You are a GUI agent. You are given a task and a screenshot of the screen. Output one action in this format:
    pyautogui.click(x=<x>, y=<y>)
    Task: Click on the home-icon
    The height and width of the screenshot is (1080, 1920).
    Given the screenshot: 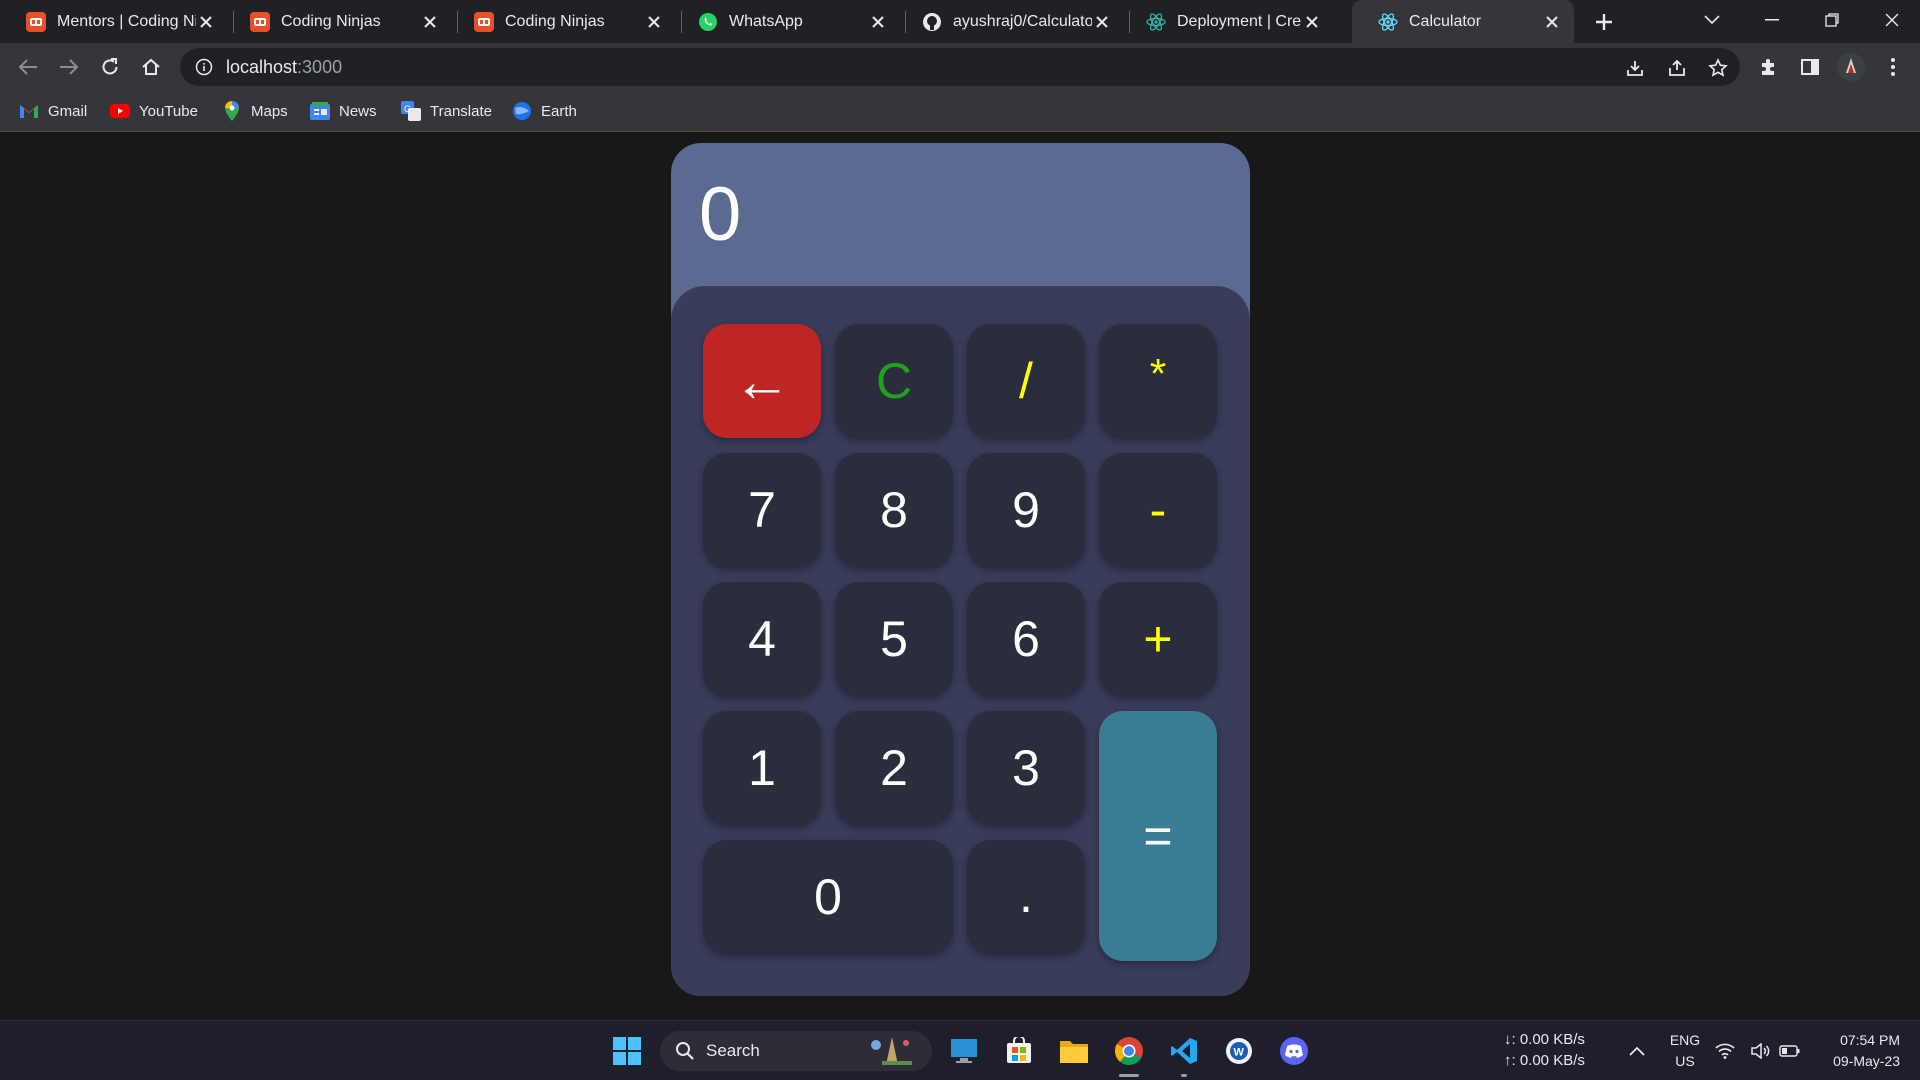 What is the action you would take?
    pyautogui.click(x=151, y=67)
    